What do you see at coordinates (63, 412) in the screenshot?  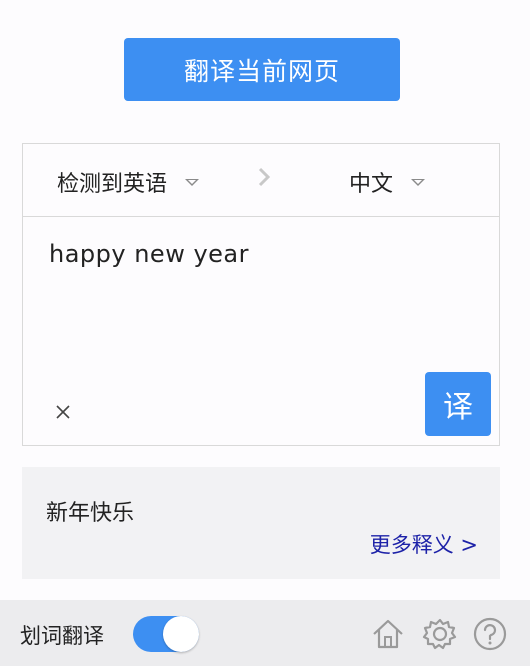 I see `close-icon` at bounding box center [63, 412].